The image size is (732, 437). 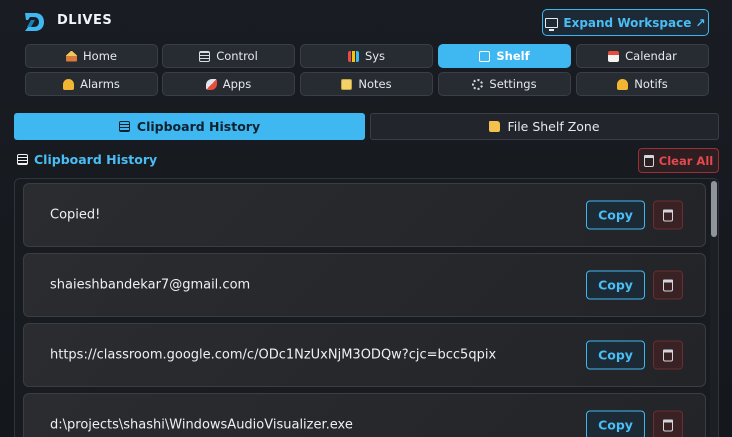 What do you see at coordinates (237, 56) in the screenshot?
I see `nav-label: Control` at bounding box center [237, 56].